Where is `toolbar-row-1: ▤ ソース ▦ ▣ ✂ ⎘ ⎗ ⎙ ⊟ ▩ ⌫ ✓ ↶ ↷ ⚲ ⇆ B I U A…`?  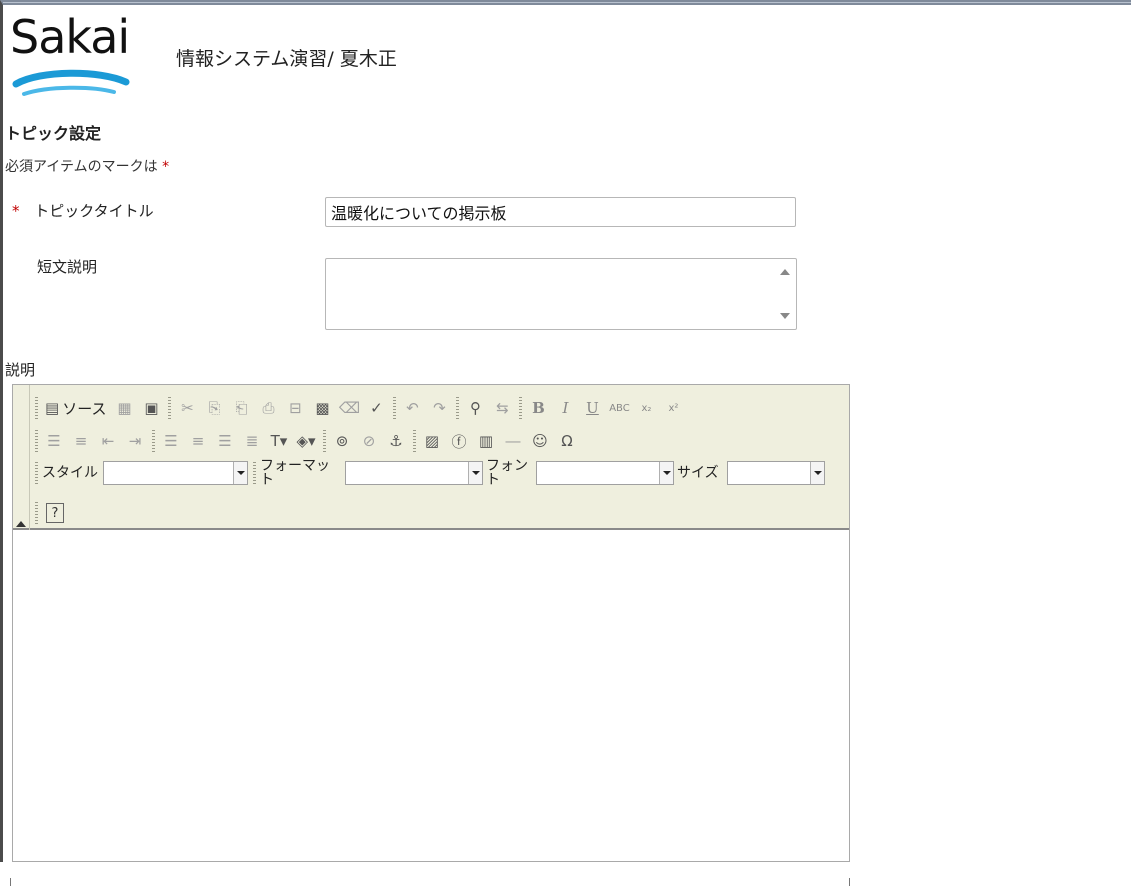 toolbar-row-1: ▤ ソース ▦ ▣ ✂ ⎘ ⎗ ⎙ ⊟ ▩ ⌫ ✓ ↶ ↷ ⚲ ⇆ B I U A… is located at coordinates (360, 408).